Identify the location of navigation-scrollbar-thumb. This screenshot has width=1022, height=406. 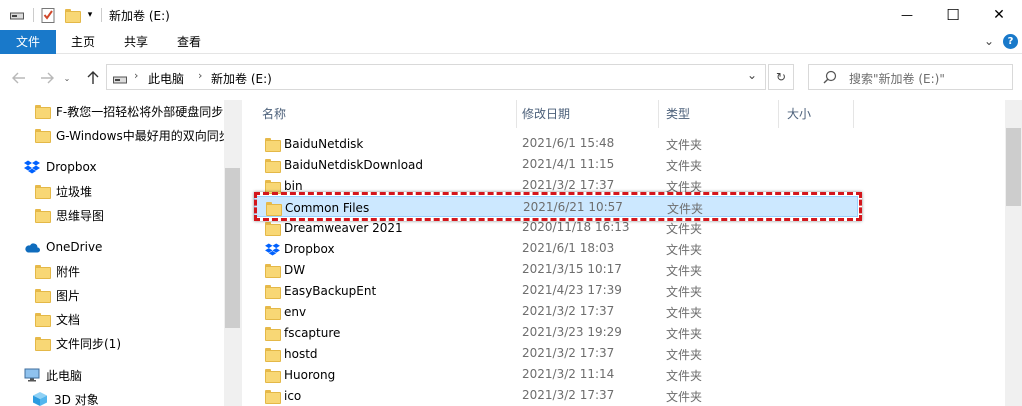
(232, 248).